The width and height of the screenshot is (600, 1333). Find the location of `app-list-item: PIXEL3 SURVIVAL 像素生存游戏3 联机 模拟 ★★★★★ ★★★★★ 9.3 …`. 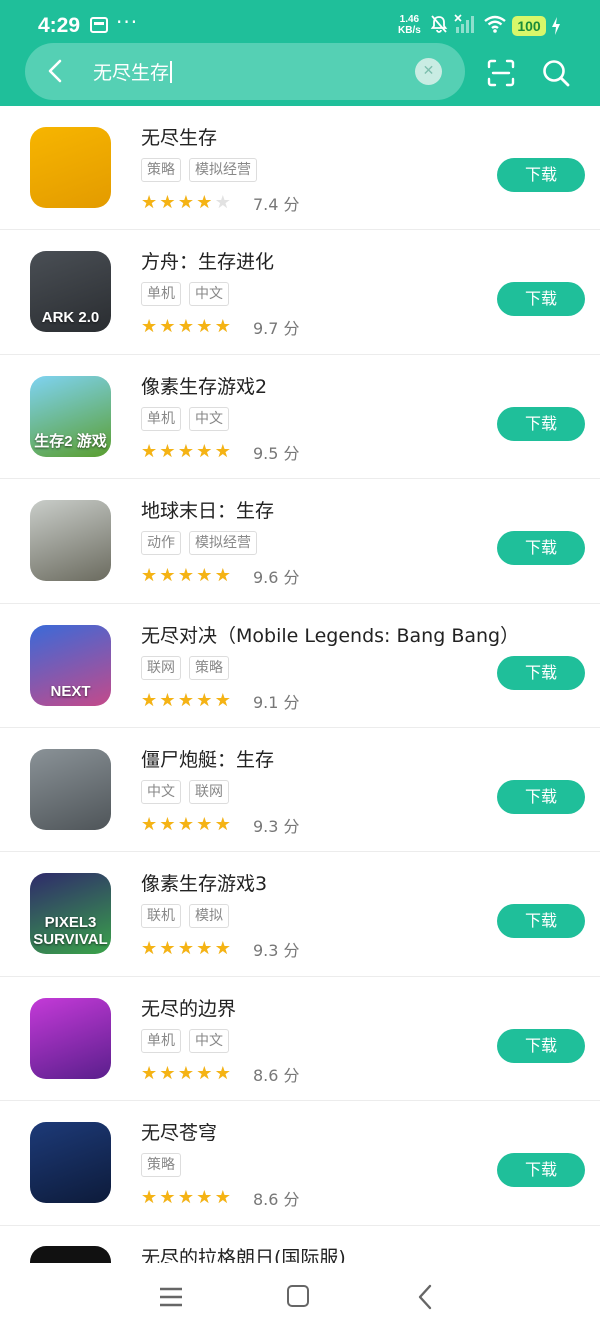

app-list-item: PIXEL3 SURVIVAL 像素生存游戏3 联机 模拟 ★★★★★ ★★★★★ 9.3 … is located at coordinates (300, 914).